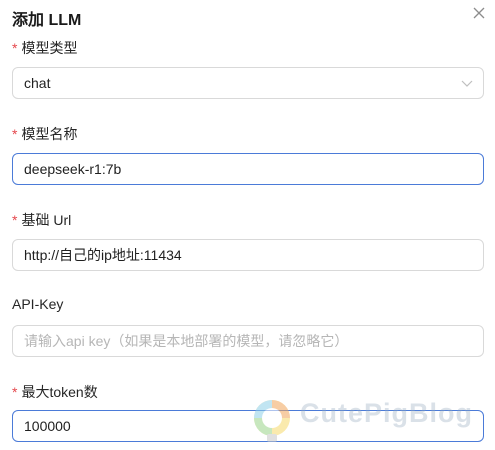 This screenshot has height=450, width=495. I want to click on max-tokens-label-text: 最大token数, so click(59, 392).